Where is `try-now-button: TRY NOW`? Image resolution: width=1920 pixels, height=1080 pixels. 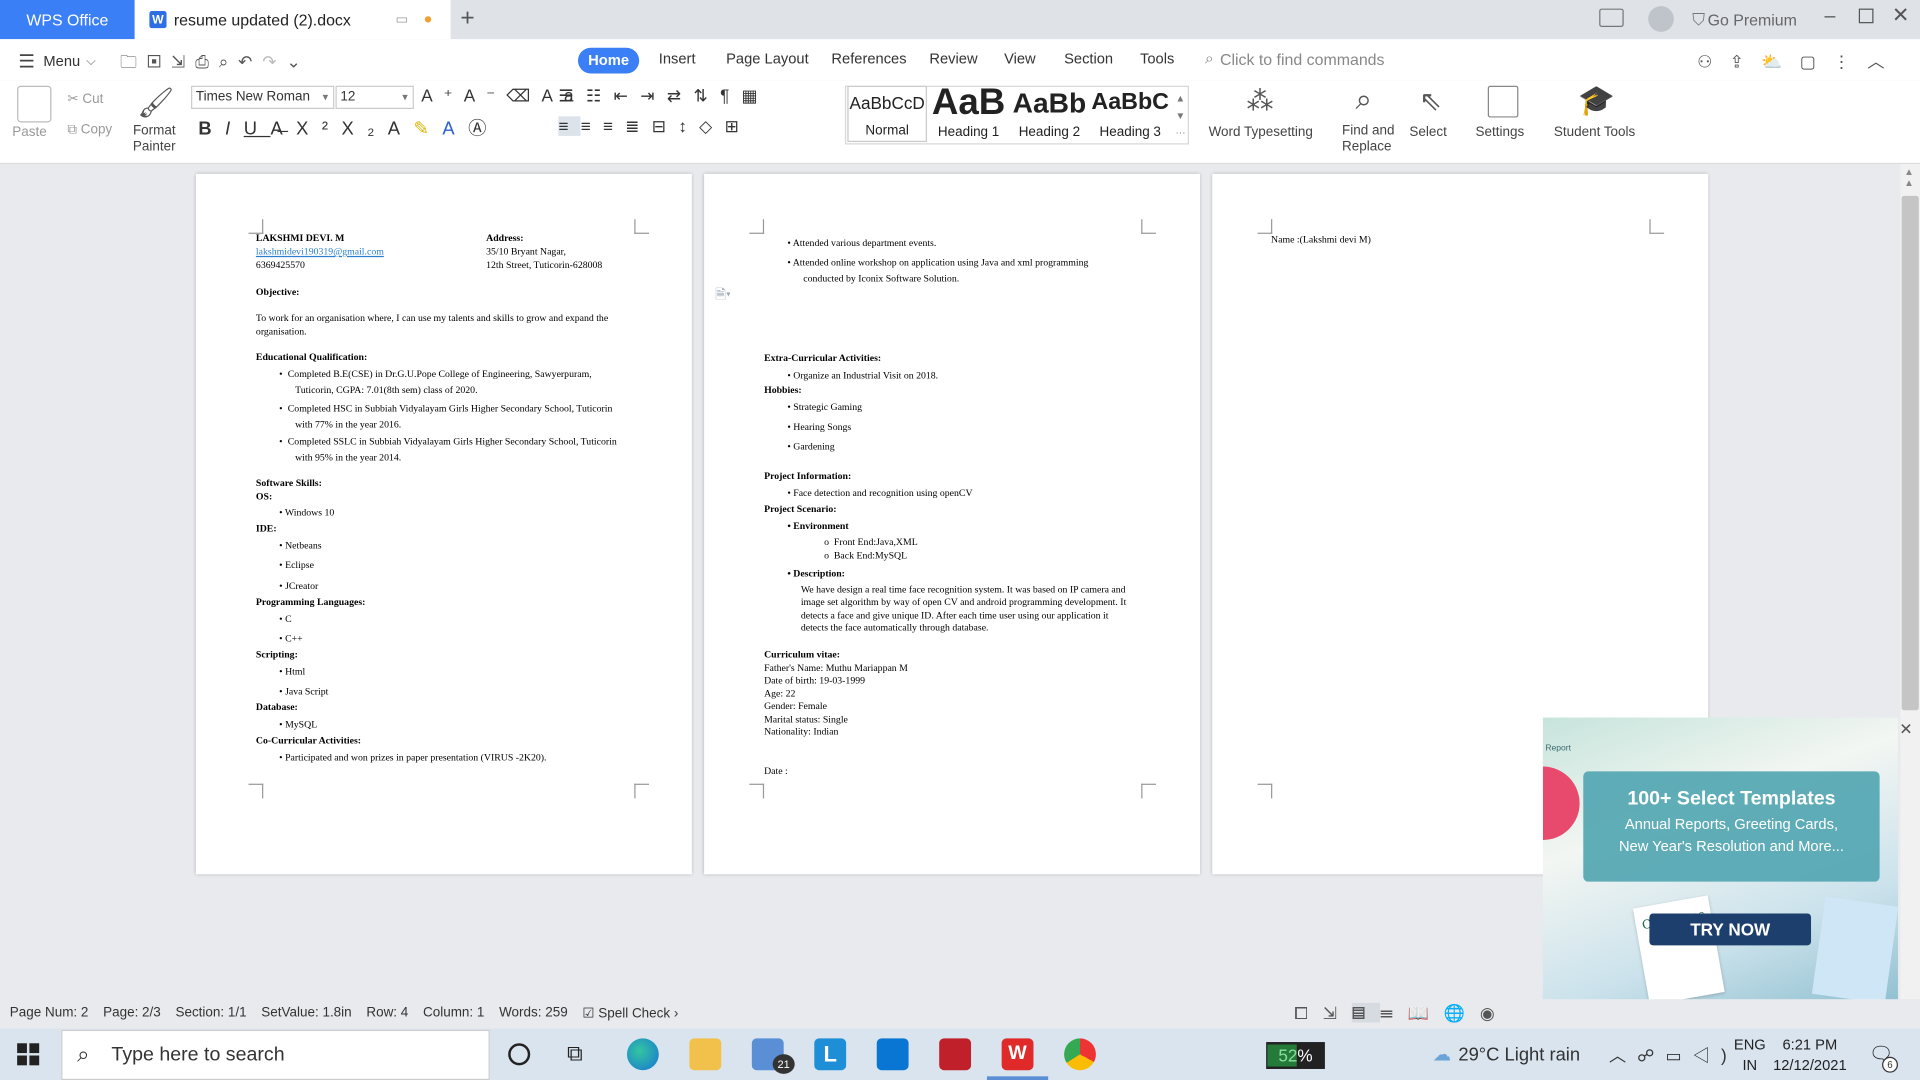
try-now-button: TRY NOW is located at coordinates (1730, 929).